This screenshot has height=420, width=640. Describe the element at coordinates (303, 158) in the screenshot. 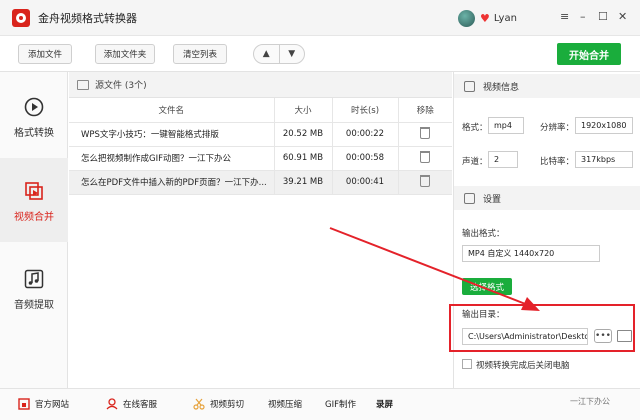

I see `file-size: 60.91 MB` at that location.